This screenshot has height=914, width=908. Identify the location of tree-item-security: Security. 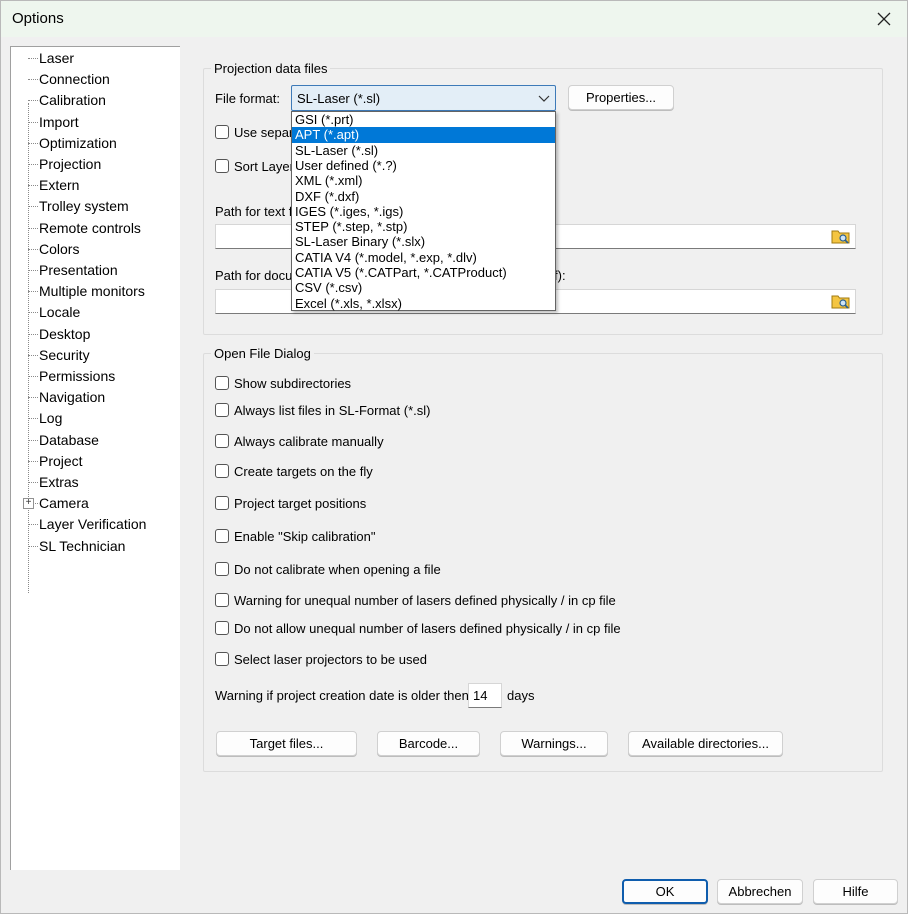
(95, 355).